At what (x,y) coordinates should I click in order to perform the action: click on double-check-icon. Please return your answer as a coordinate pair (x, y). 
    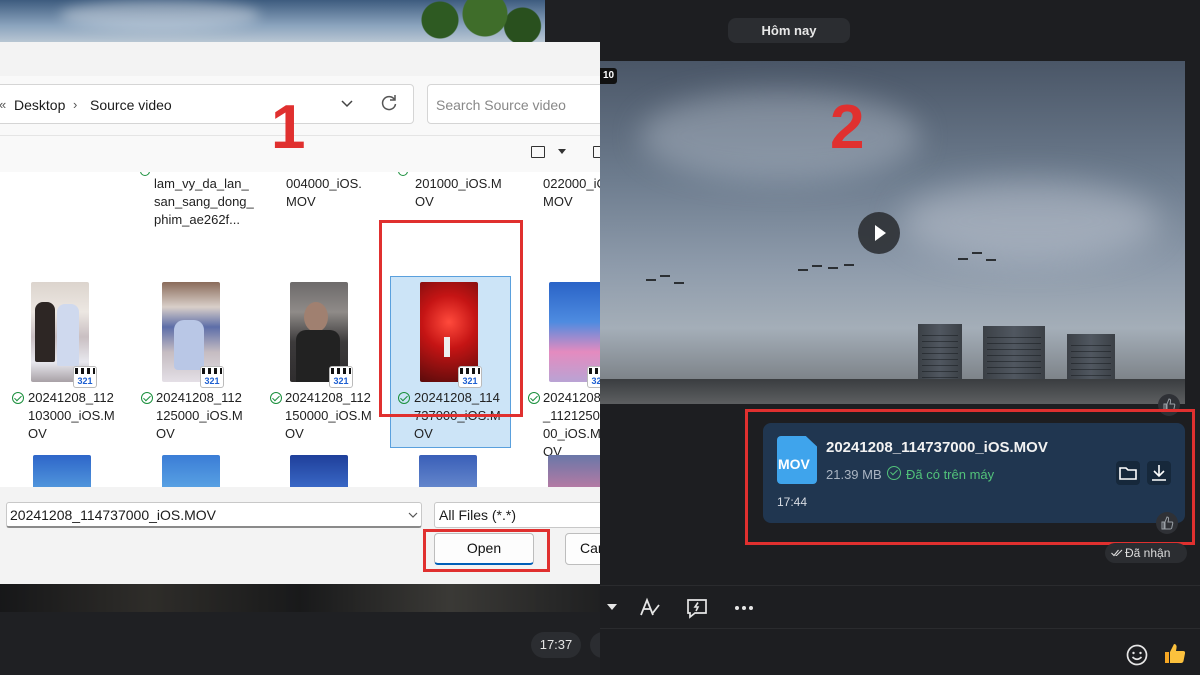
    Looking at the image, I should click on (1117, 553).